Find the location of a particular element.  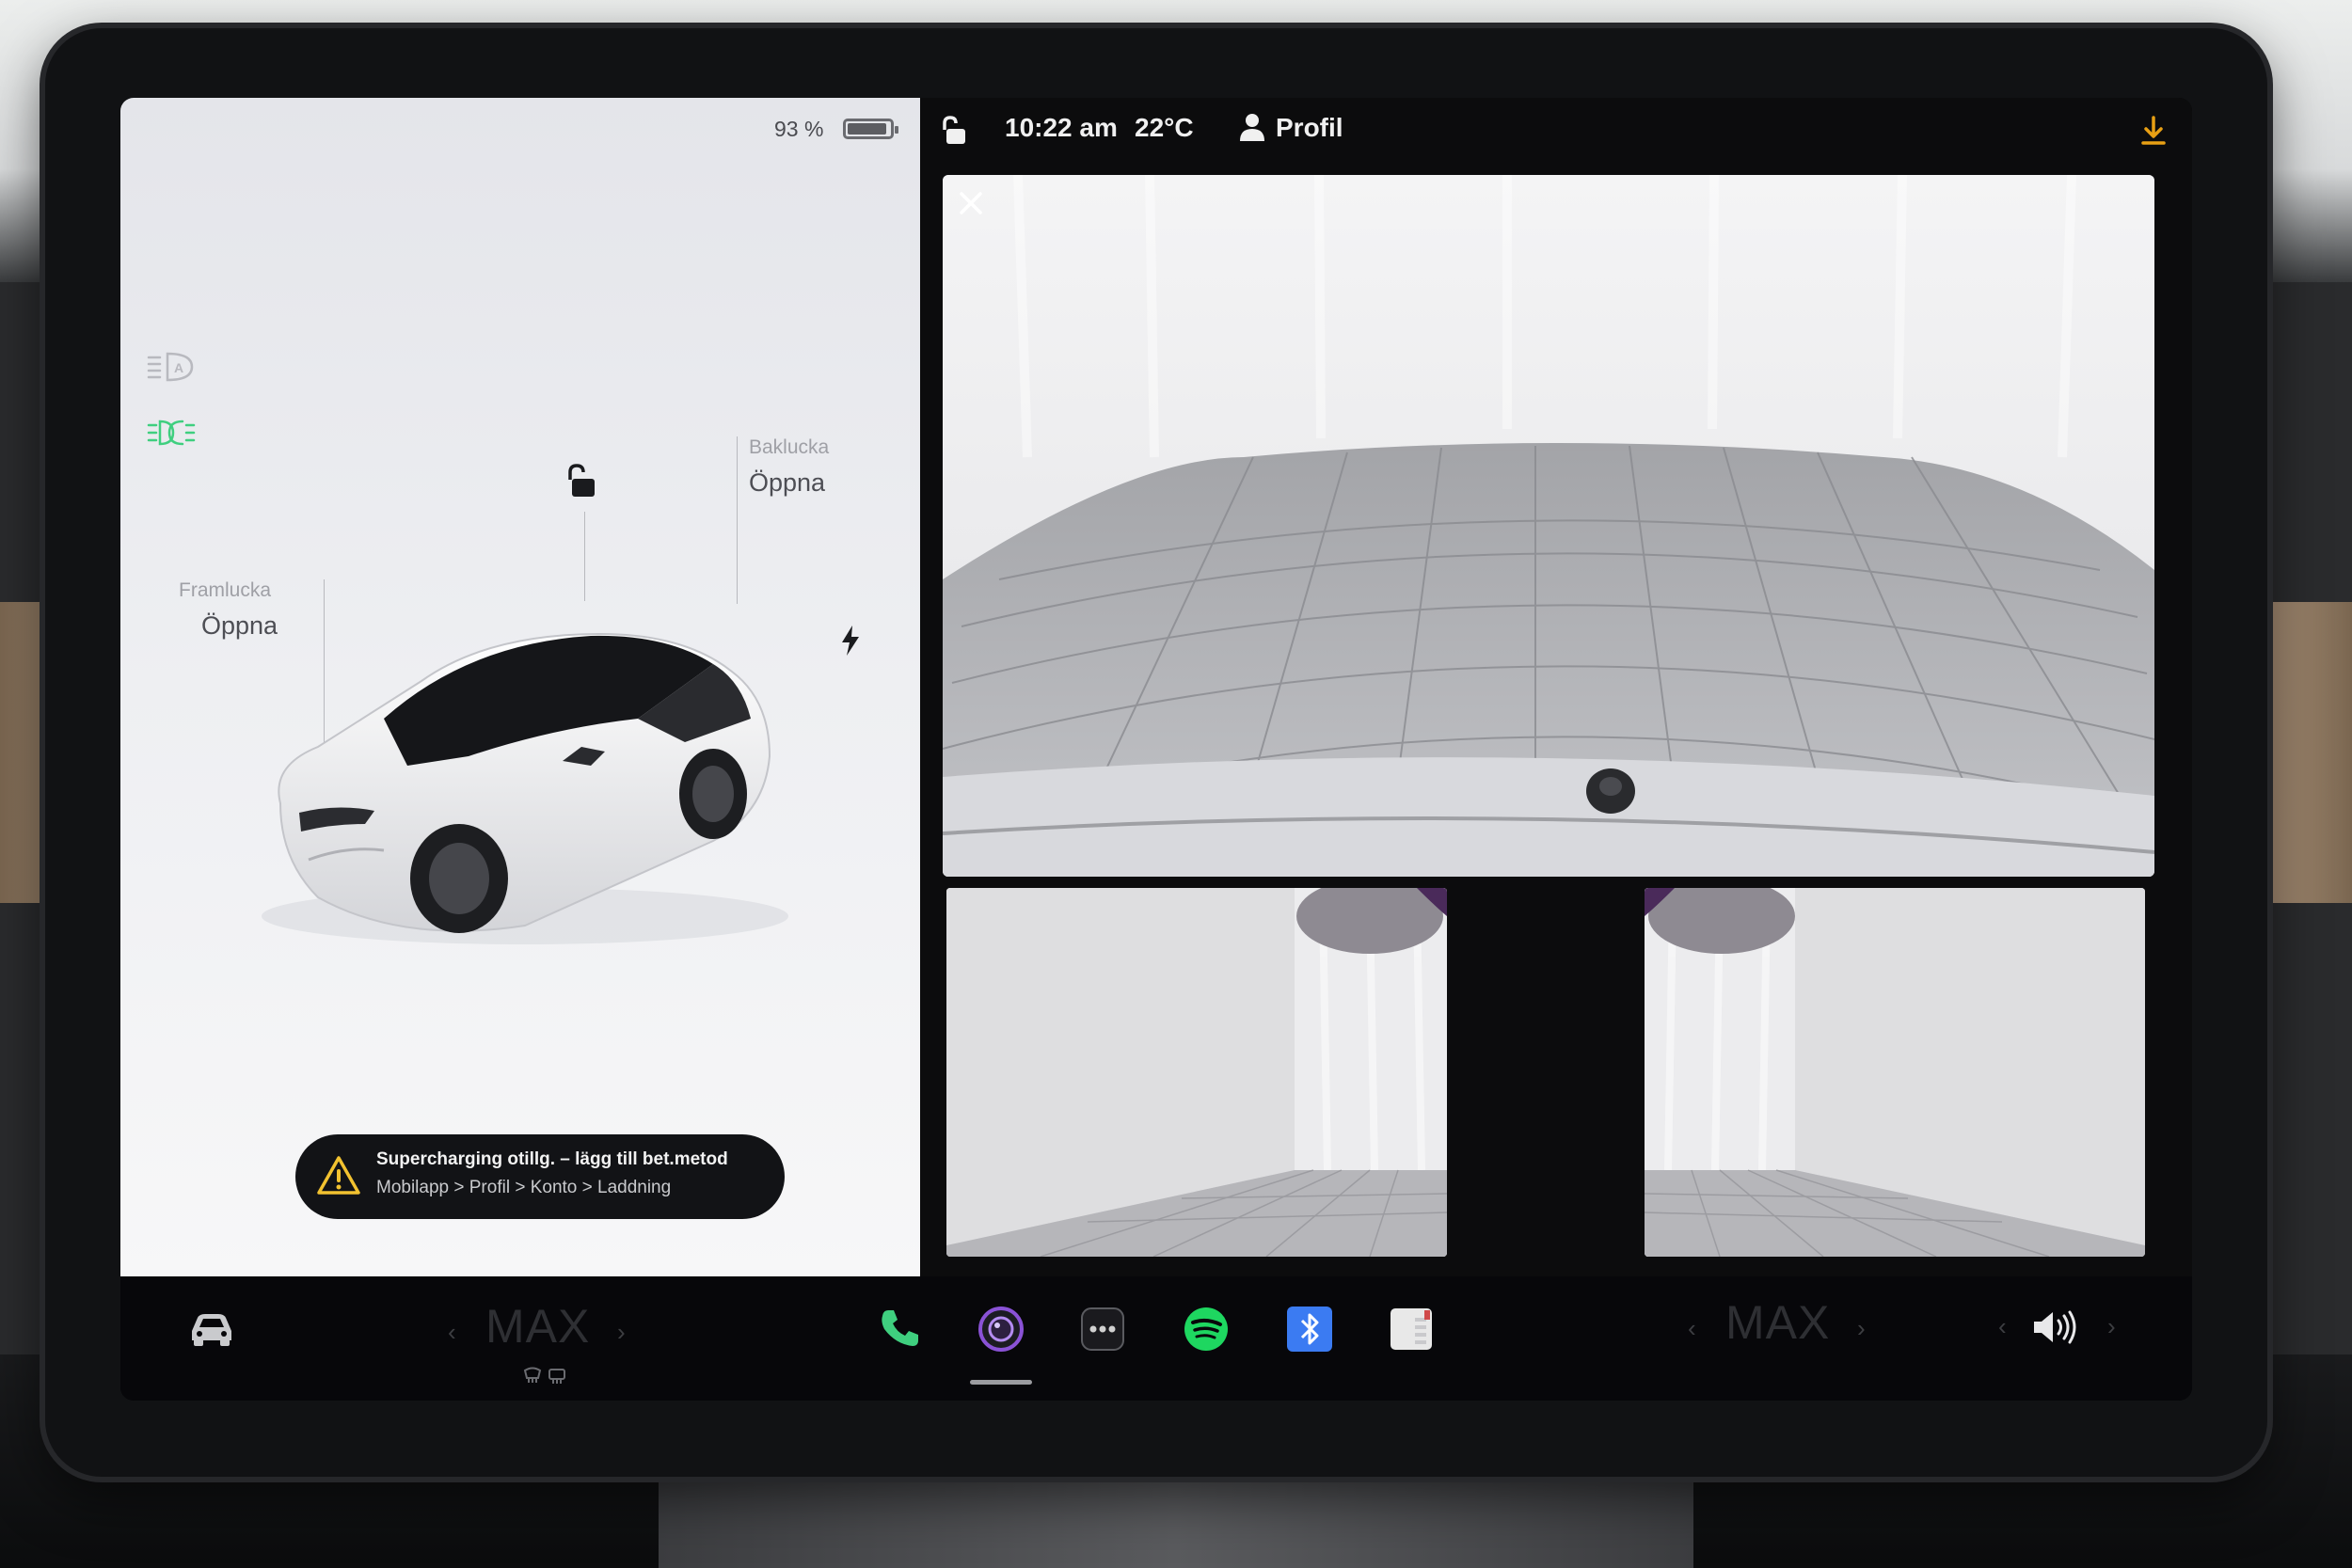

front-defrost-icon is located at coordinates (532, 1373).